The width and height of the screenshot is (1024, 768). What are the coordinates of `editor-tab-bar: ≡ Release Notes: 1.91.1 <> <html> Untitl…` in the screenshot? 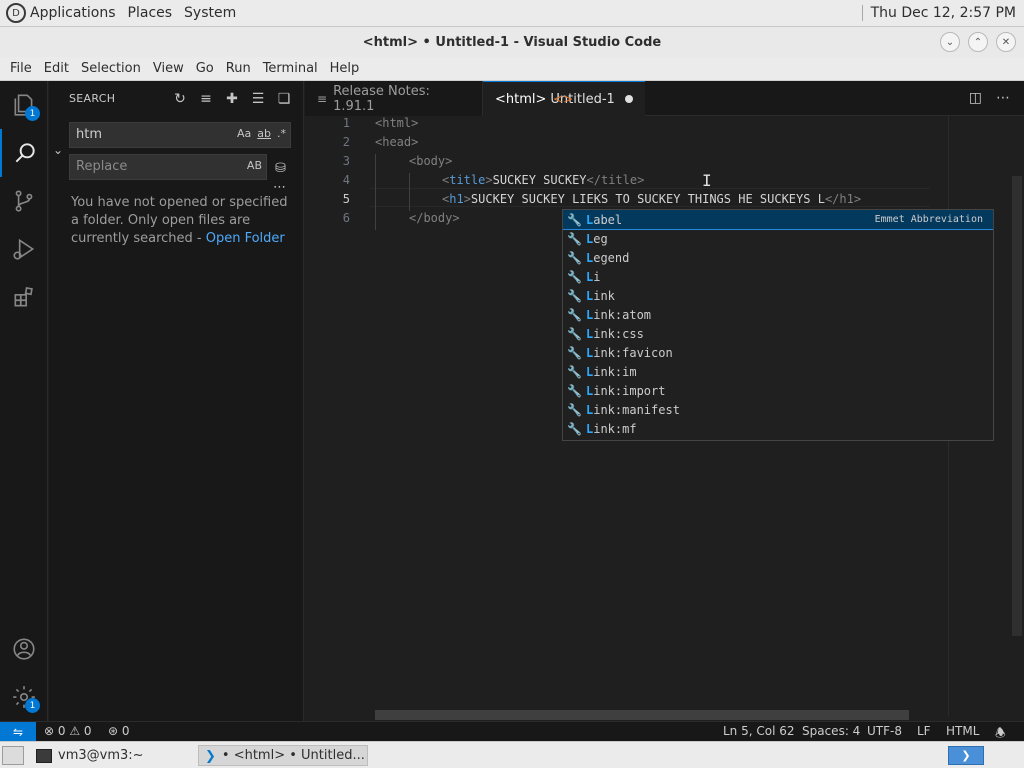 It's located at (664, 98).